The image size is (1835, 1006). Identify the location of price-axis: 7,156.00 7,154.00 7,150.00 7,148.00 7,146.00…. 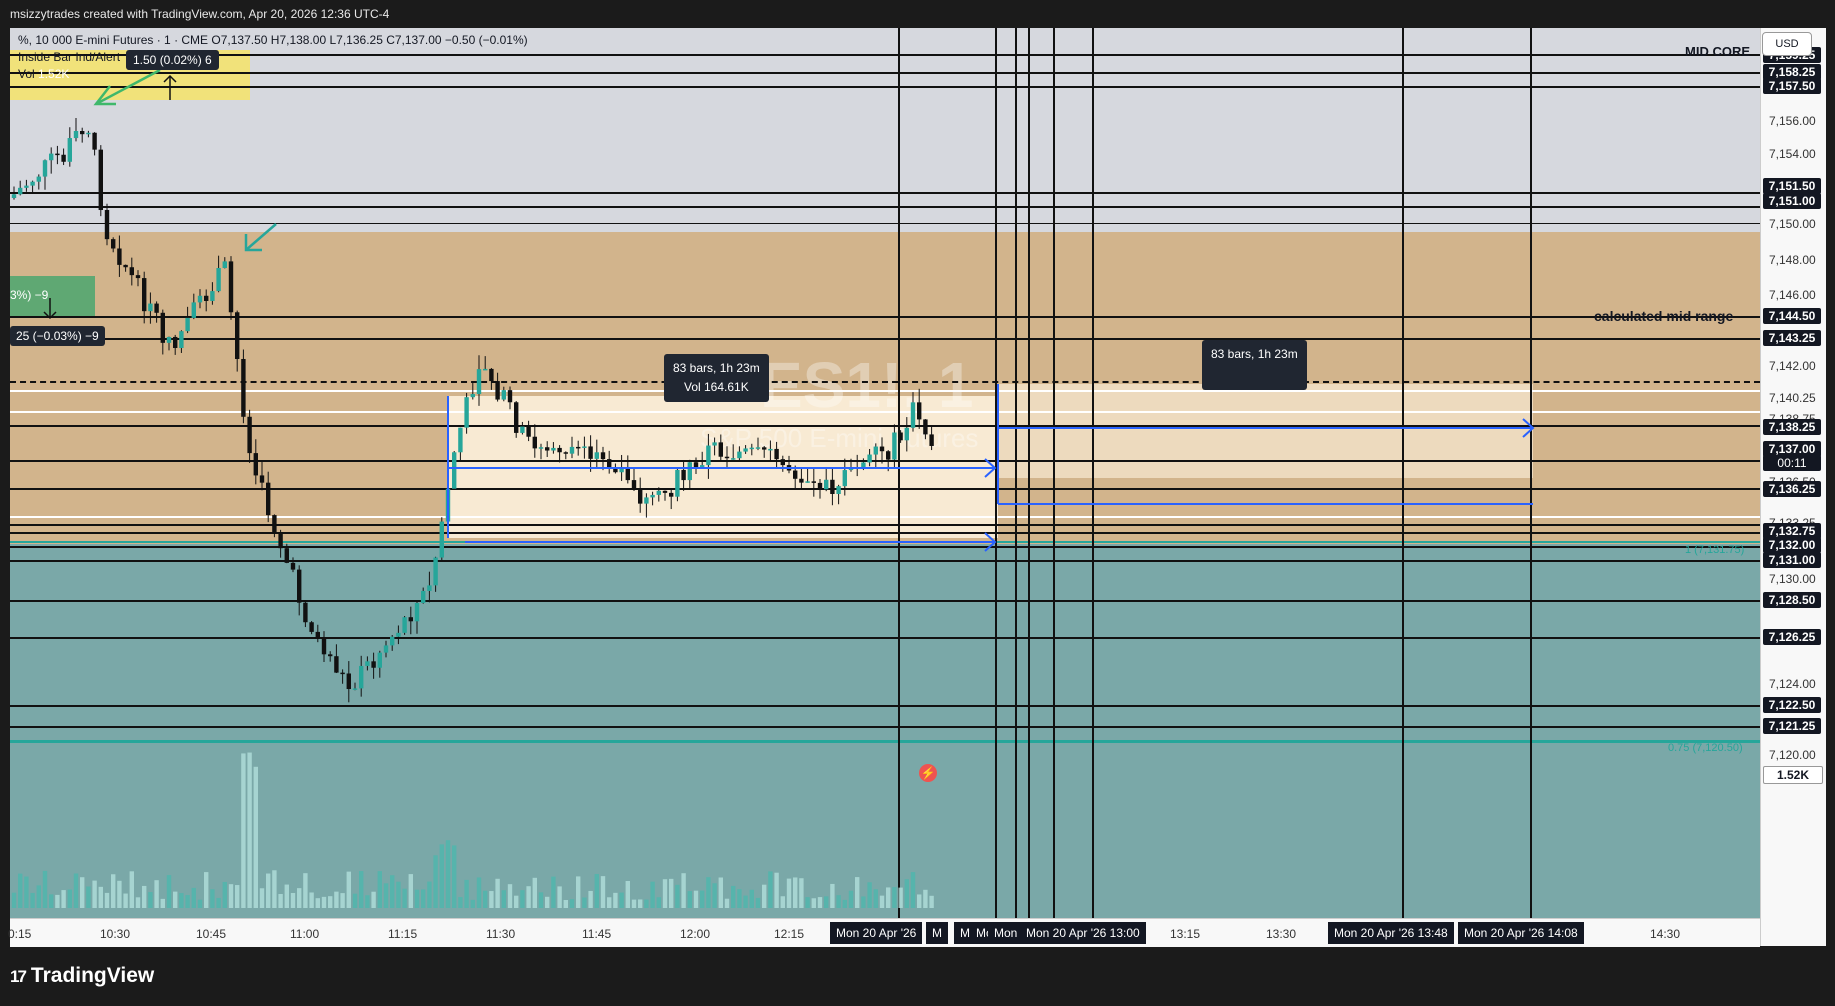
(1793, 487).